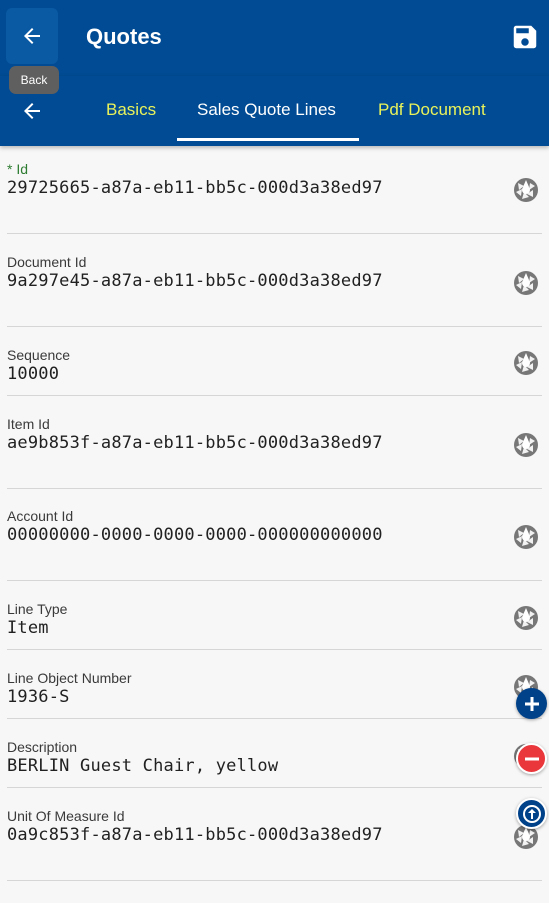  What do you see at coordinates (39, 355) in the screenshot?
I see `field-label: Sequence` at bounding box center [39, 355].